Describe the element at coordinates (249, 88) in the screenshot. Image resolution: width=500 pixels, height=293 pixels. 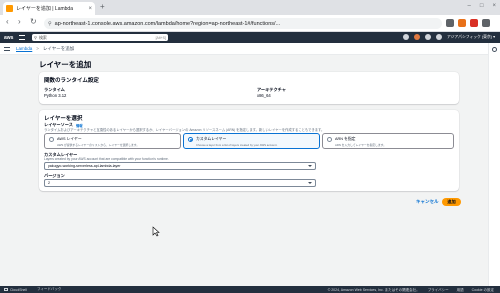
I see `runtime-settings-card` at that location.